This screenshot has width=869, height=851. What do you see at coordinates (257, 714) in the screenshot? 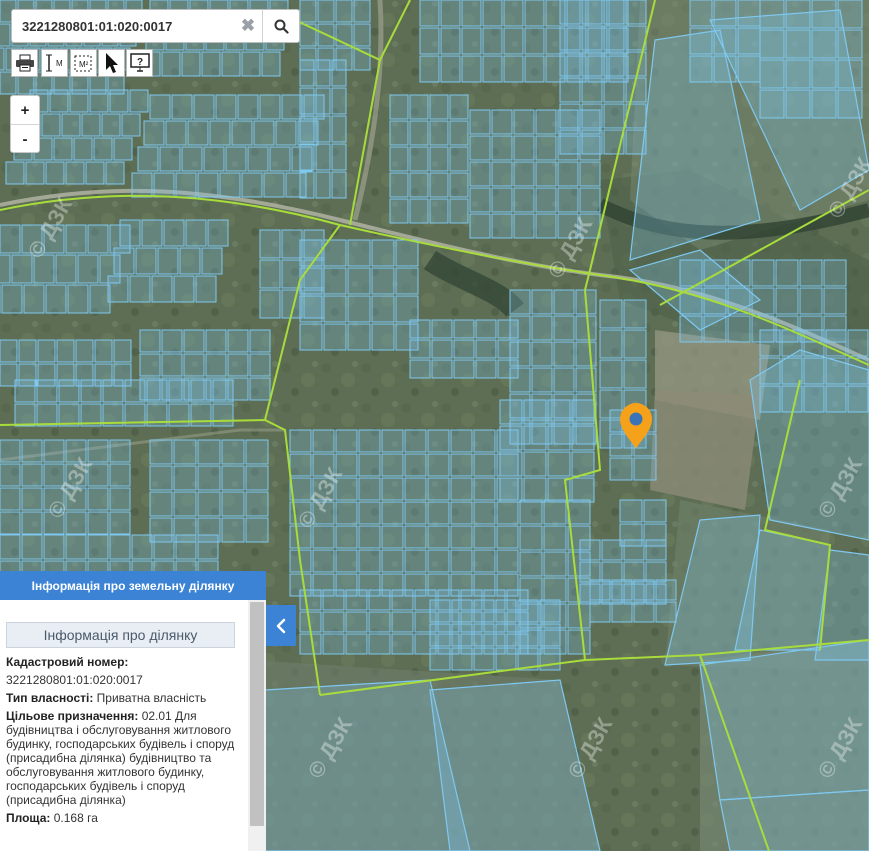
I see `scrollbar-thumb` at bounding box center [257, 714].